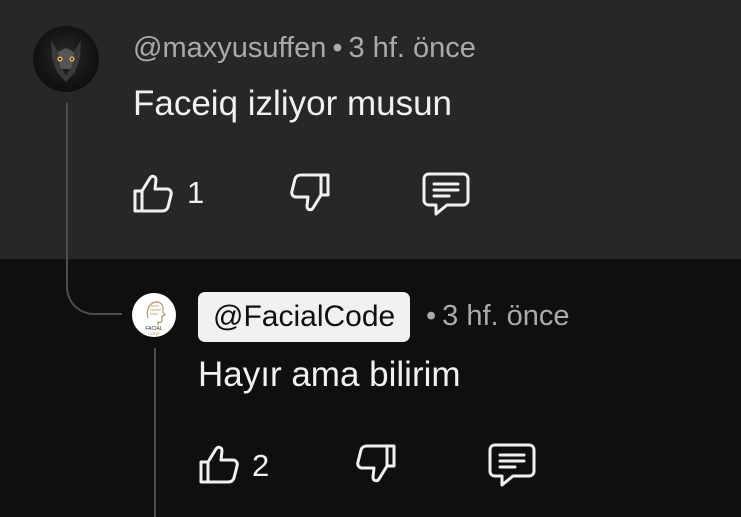  I want to click on facial-code-logo: FACIAL CODE, so click(155, 318).